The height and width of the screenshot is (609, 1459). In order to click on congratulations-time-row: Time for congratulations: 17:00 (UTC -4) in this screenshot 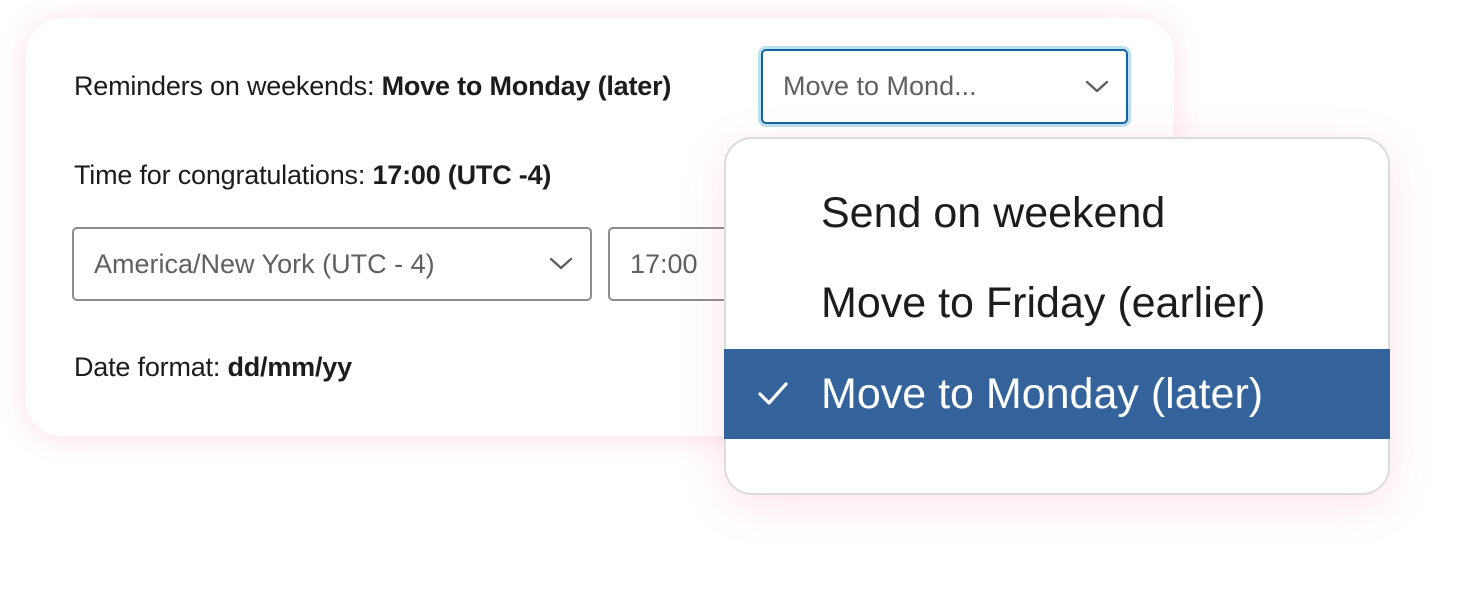, I will do `click(312, 175)`.